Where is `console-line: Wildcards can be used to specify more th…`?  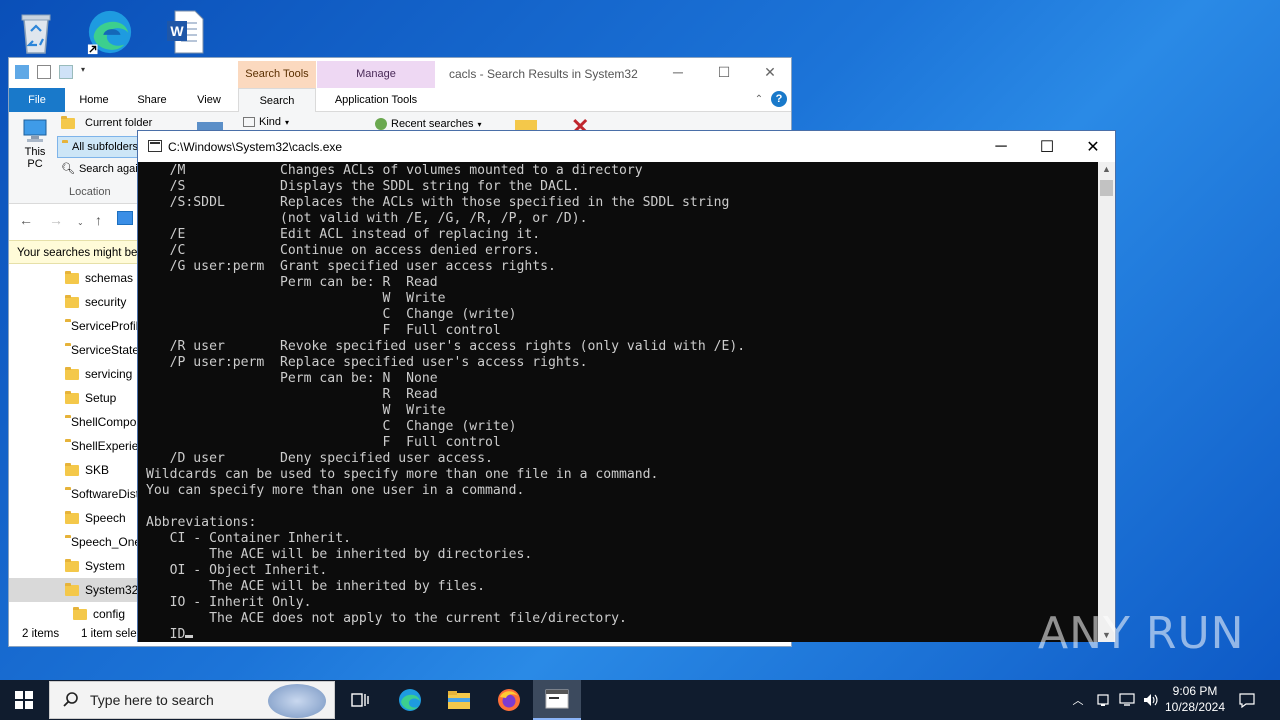
console-line: Wildcards can be used to specify more th… is located at coordinates (402, 474).